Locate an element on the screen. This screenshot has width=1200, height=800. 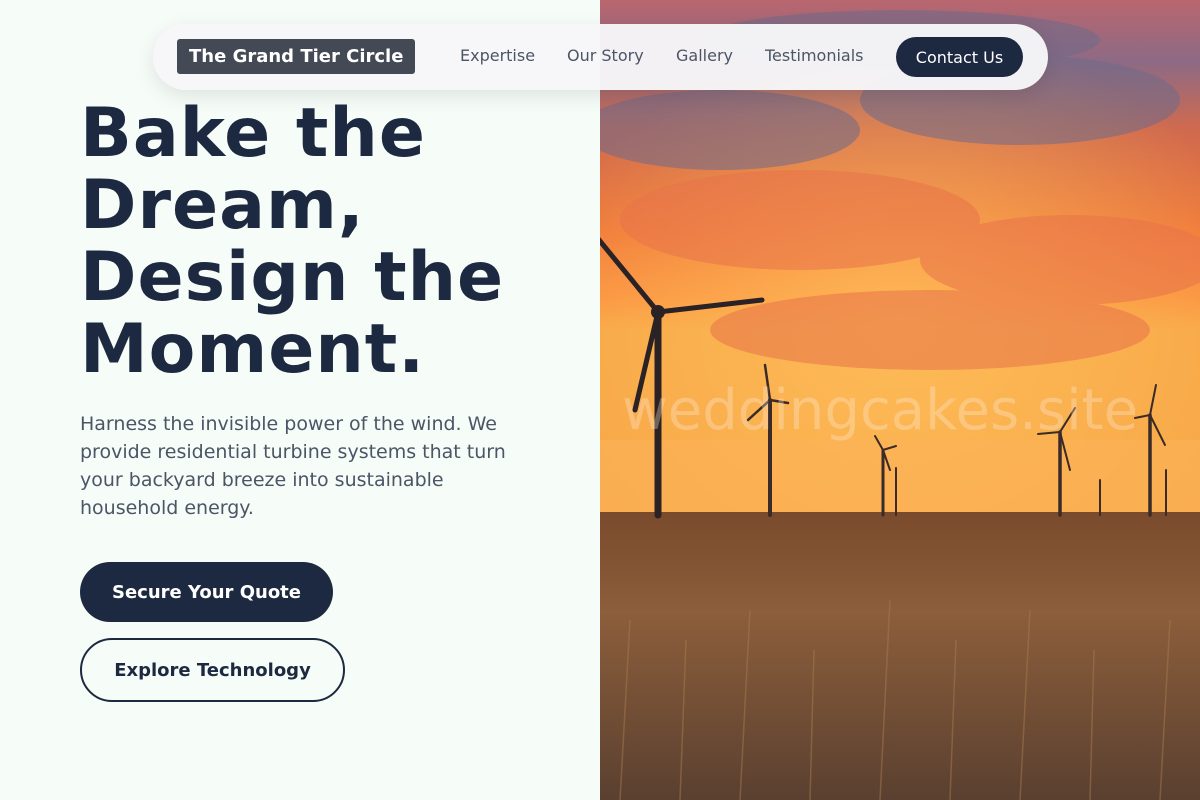
headline-line-3: Design the is located at coordinates (292, 277).